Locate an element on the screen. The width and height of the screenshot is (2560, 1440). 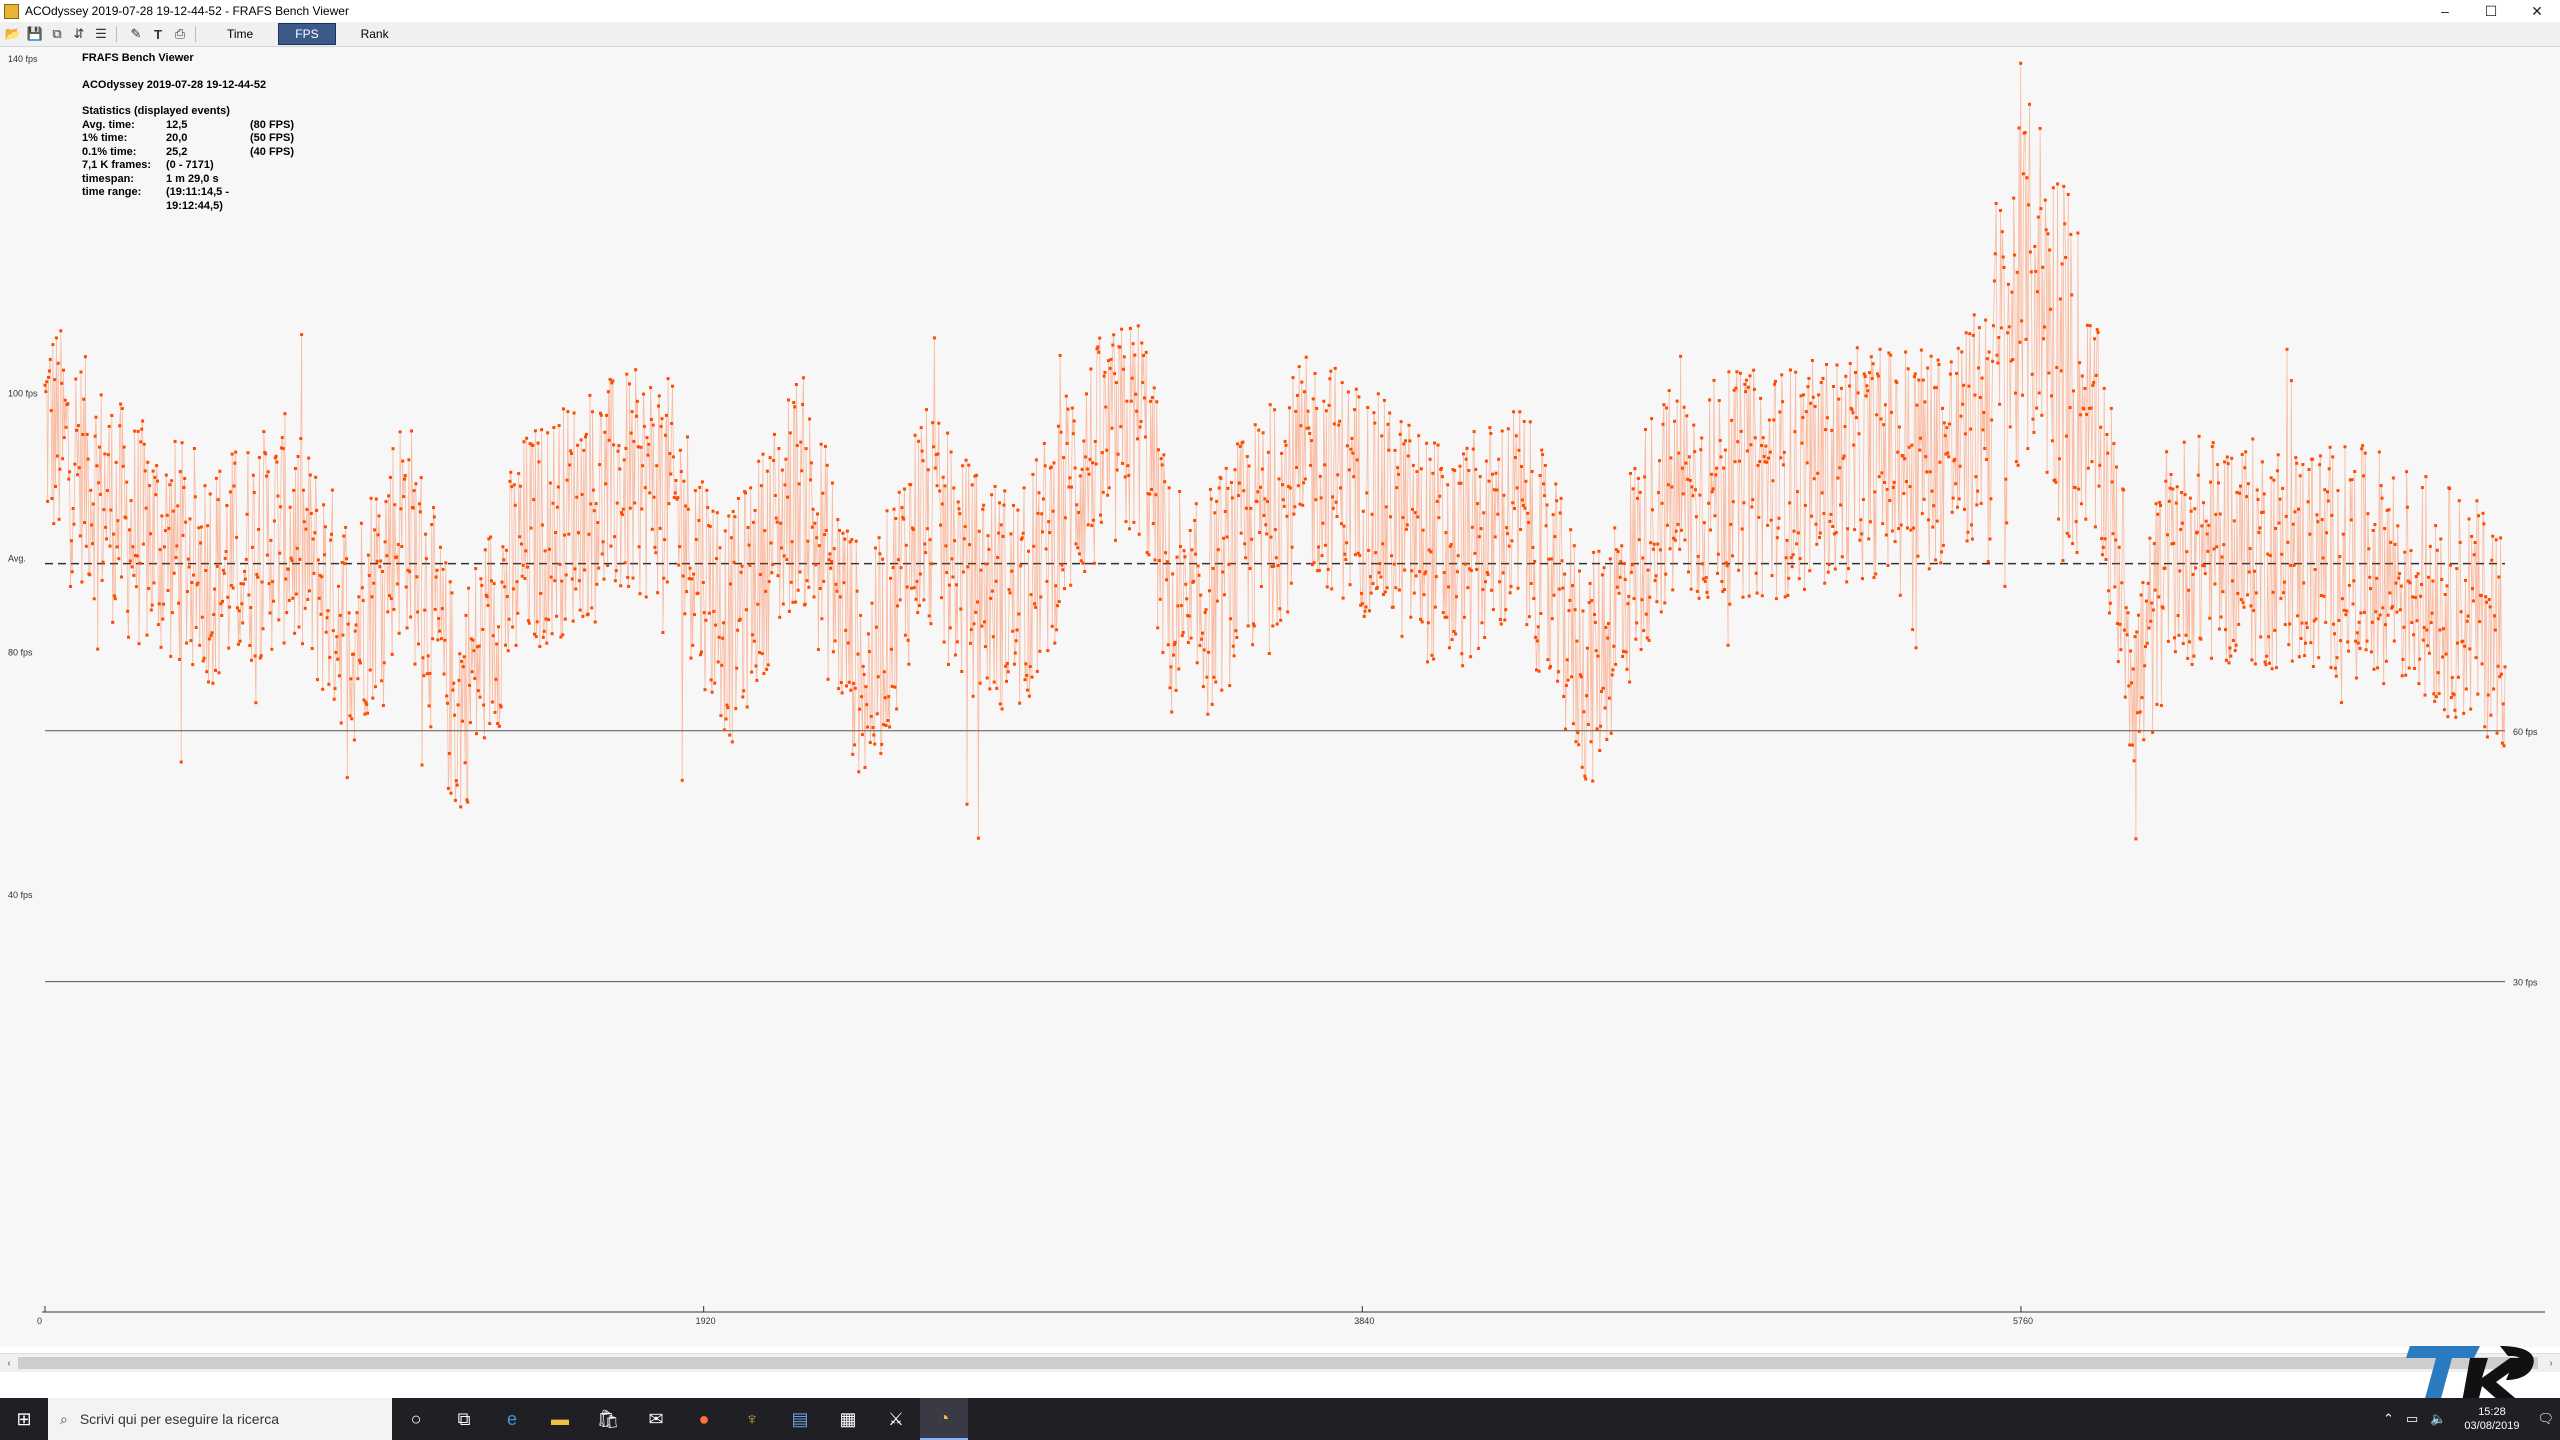
text-icon: T is located at coordinates (158, 34).